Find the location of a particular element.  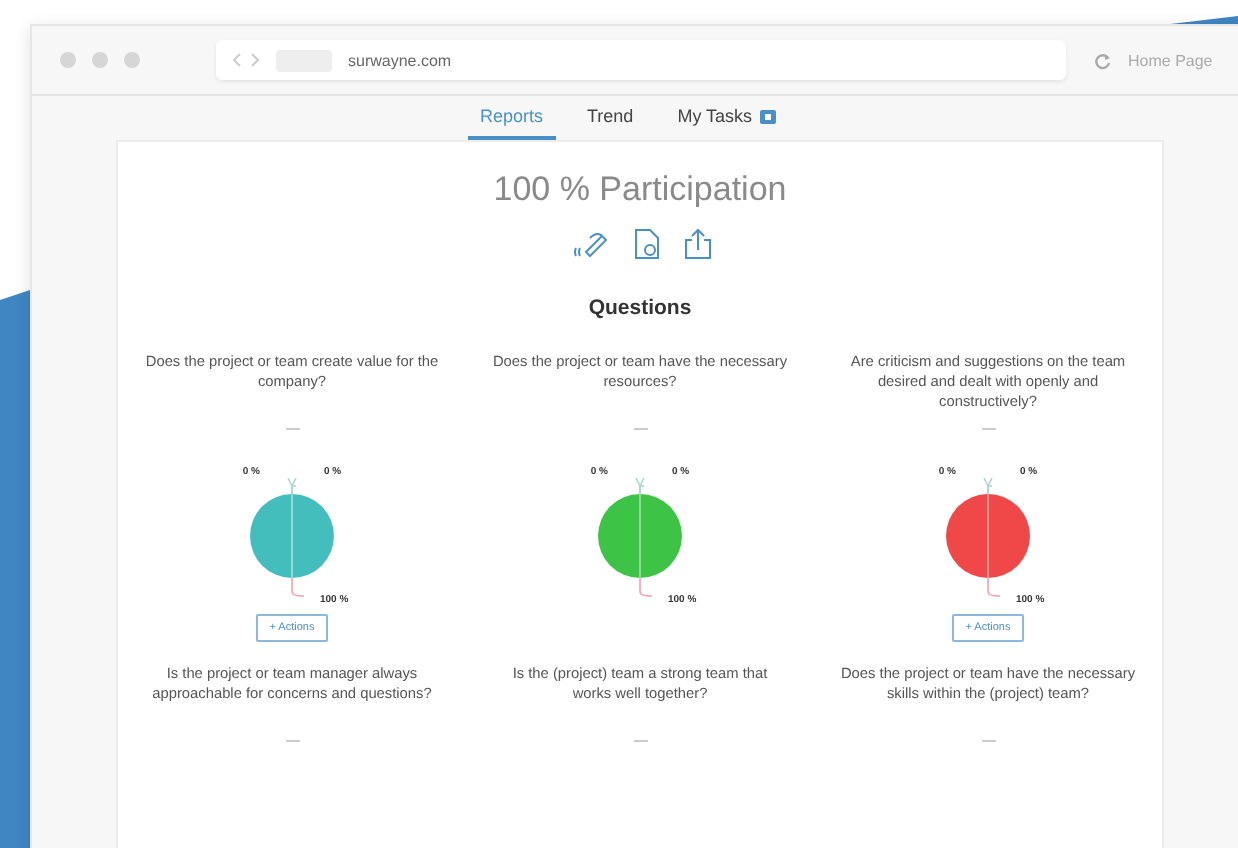

participation-title: 100 % Participation is located at coordinates (640, 190).